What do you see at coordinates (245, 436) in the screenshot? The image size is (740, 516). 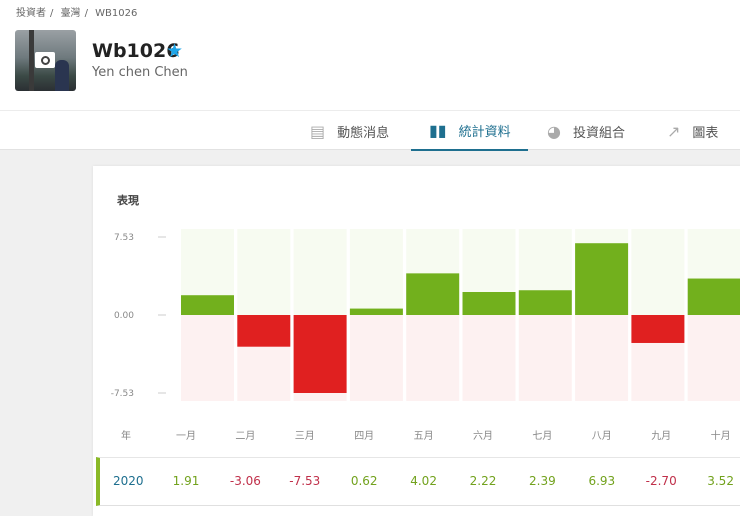 I see `month-label: 二月` at bounding box center [245, 436].